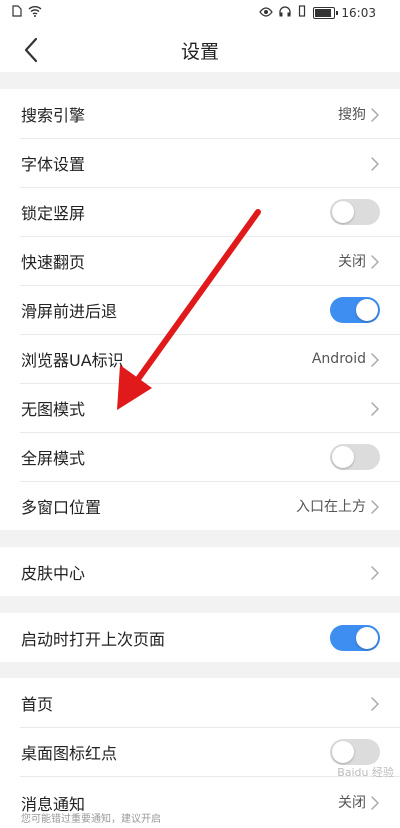 The width and height of the screenshot is (400, 828). Describe the element at coordinates (93, 639) in the screenshot. I see `setting-label: 启动时打开上次页面` at that location.